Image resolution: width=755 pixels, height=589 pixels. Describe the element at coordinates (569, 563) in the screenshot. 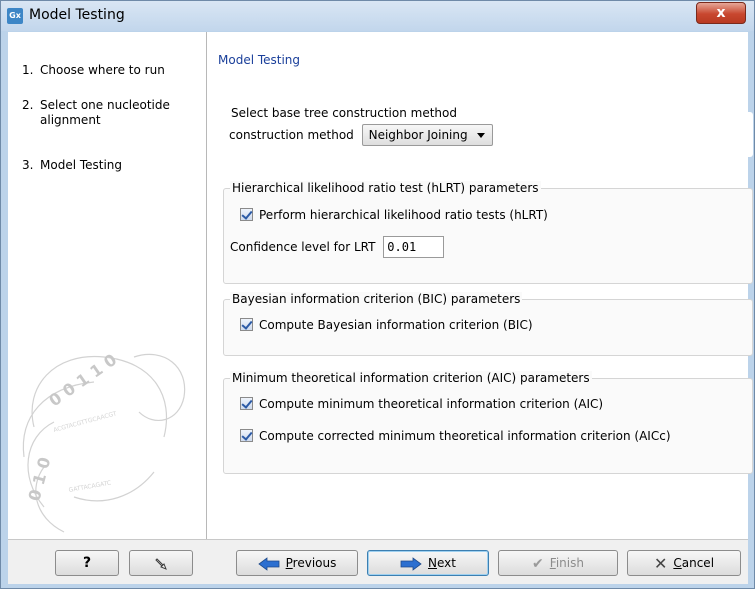

I see `finish-label: inish` at that location.